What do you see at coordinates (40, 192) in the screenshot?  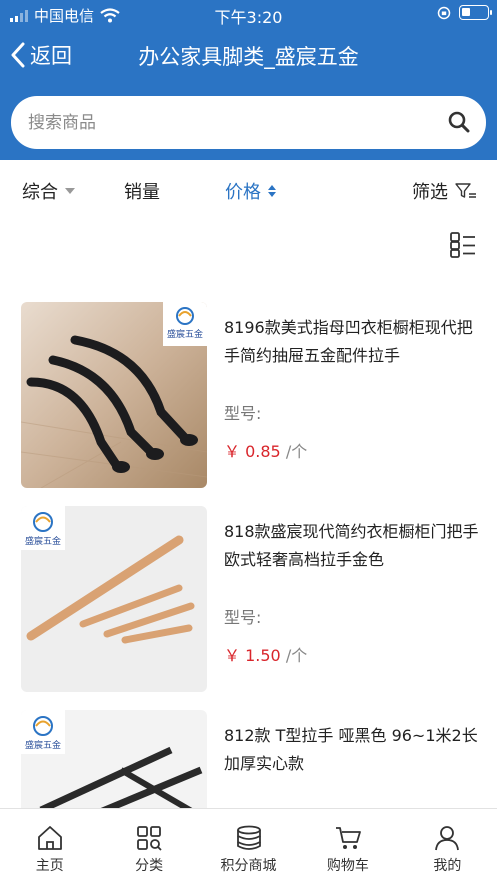 I see `sort-comprehensive-label: 综合` at bounding box center [40, 192].